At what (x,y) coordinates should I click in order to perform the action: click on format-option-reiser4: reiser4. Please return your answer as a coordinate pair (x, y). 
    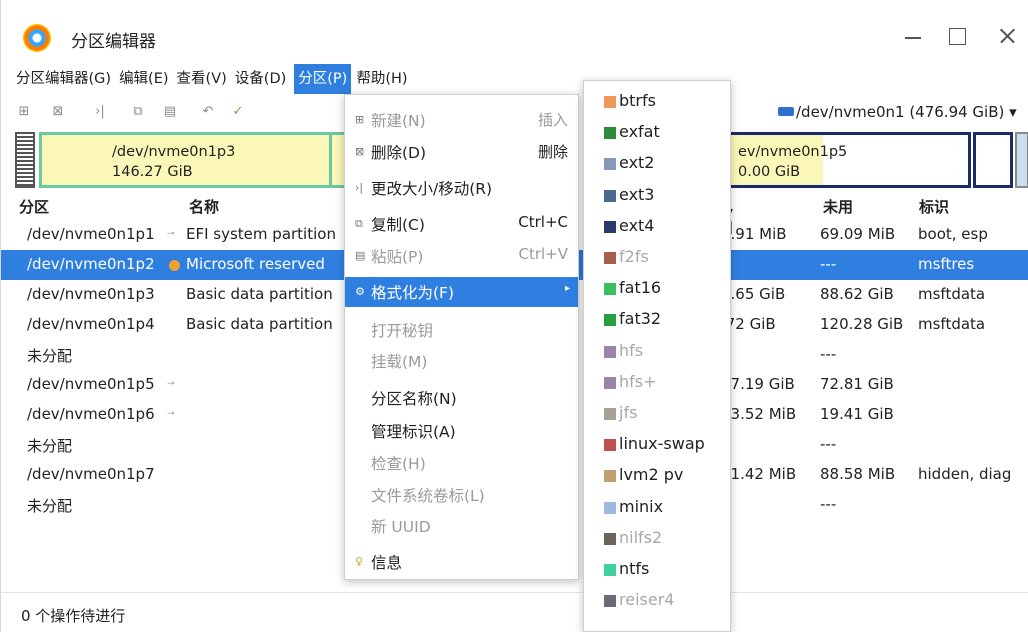
    Looking at the image, I should click on (657, 601).